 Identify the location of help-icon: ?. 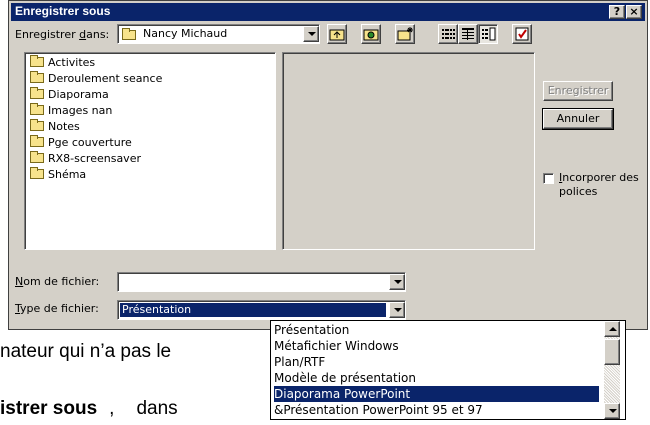
(617, 11).